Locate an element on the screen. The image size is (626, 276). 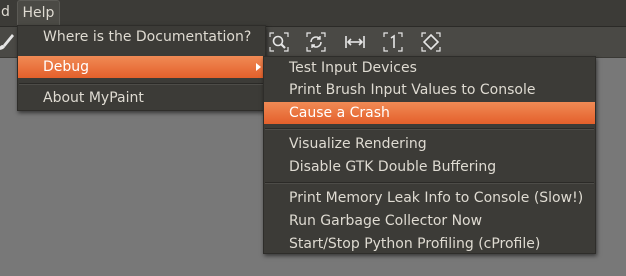
menubar-item-help: Help is located at coordinates (38, 13).